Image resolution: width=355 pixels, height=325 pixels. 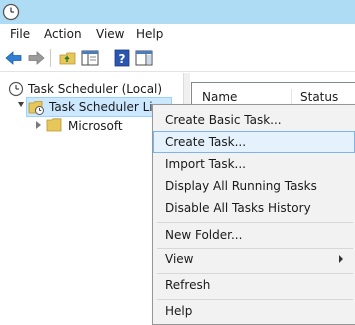 What do you see at coordinates (254, 285) in the screenshot?
I see `menu-item-refresh: Refresh` at bounding box center [254, 285].